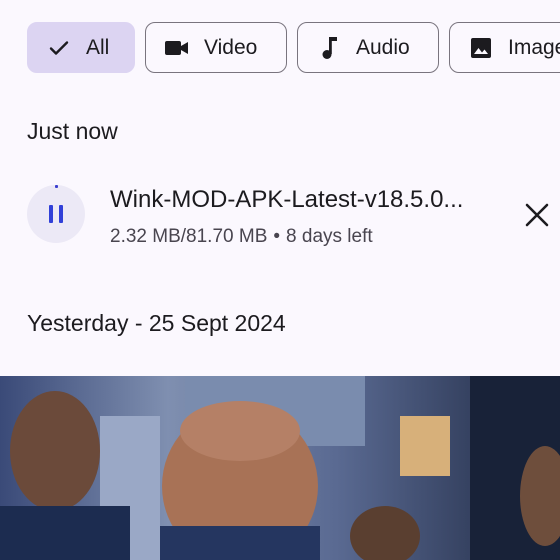  Describe the element at coordinates (81, 47) in the screenshot. I see `filter-chip-all: All` at that location.